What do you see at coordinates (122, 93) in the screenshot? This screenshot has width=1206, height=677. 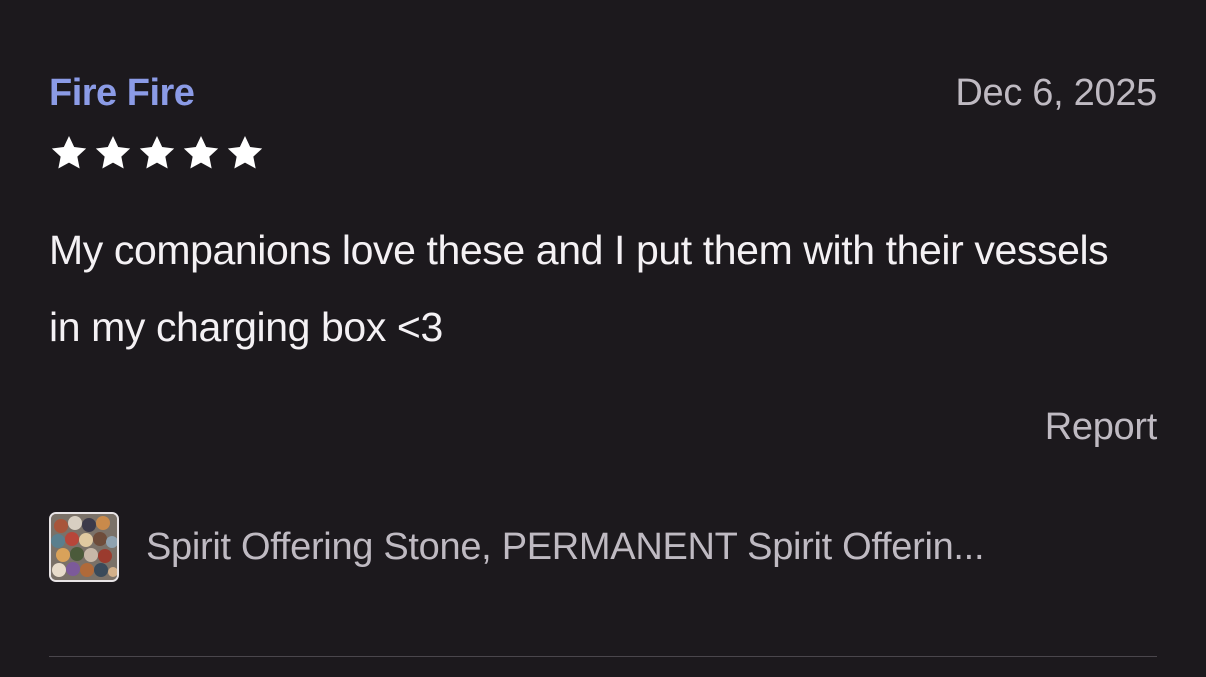 I see `reviewer-name: Fire Fire` at bounding box center [122, 93].